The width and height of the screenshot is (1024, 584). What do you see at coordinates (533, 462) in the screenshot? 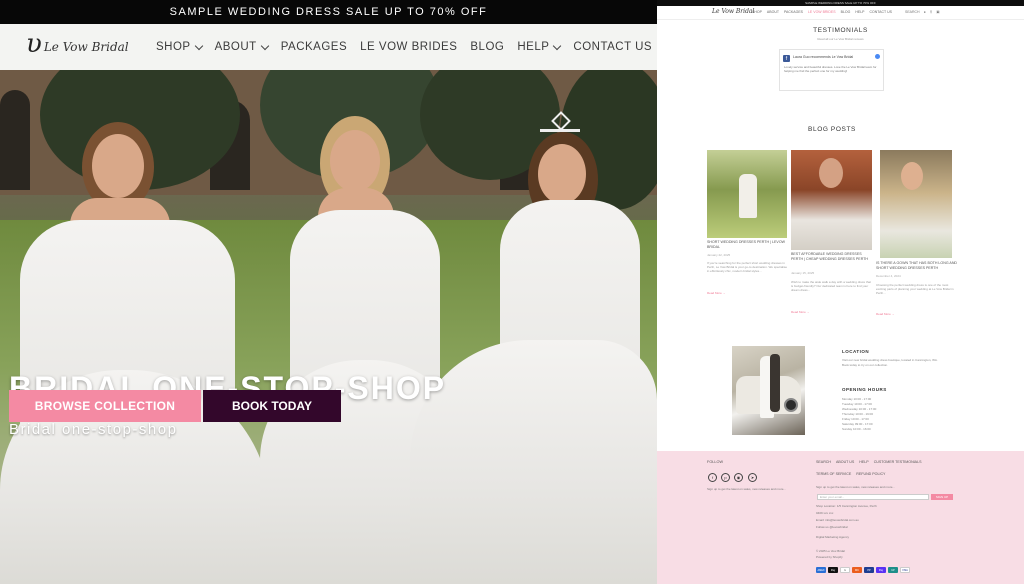
I see `bride-skirt` at bounding box center [533, 462].